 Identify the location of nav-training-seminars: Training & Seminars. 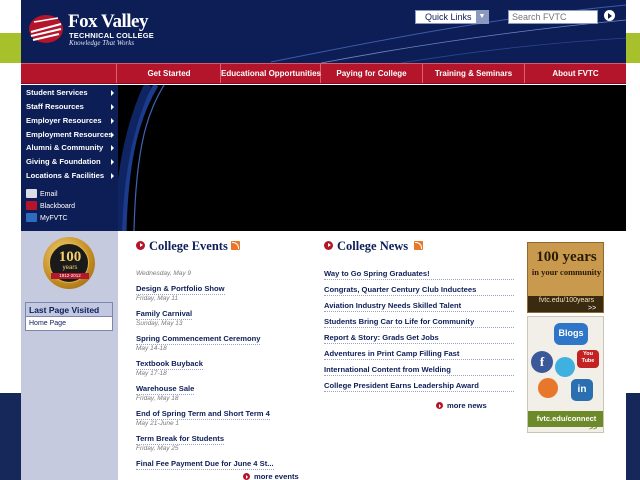
(474, 73).